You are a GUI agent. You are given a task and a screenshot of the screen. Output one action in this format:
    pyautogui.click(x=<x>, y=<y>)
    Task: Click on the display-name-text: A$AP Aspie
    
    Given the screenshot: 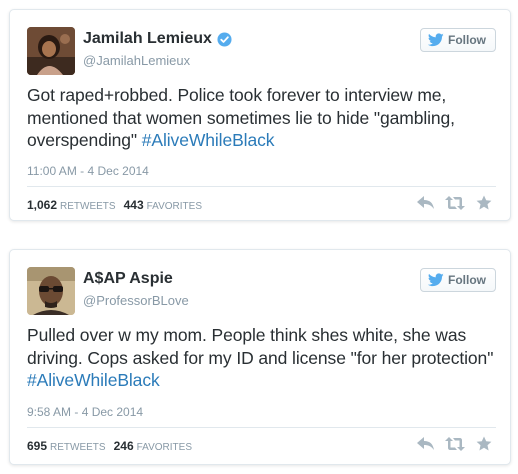 What is the action you would take?
    pyautogui.click(x=128, y=279)
    